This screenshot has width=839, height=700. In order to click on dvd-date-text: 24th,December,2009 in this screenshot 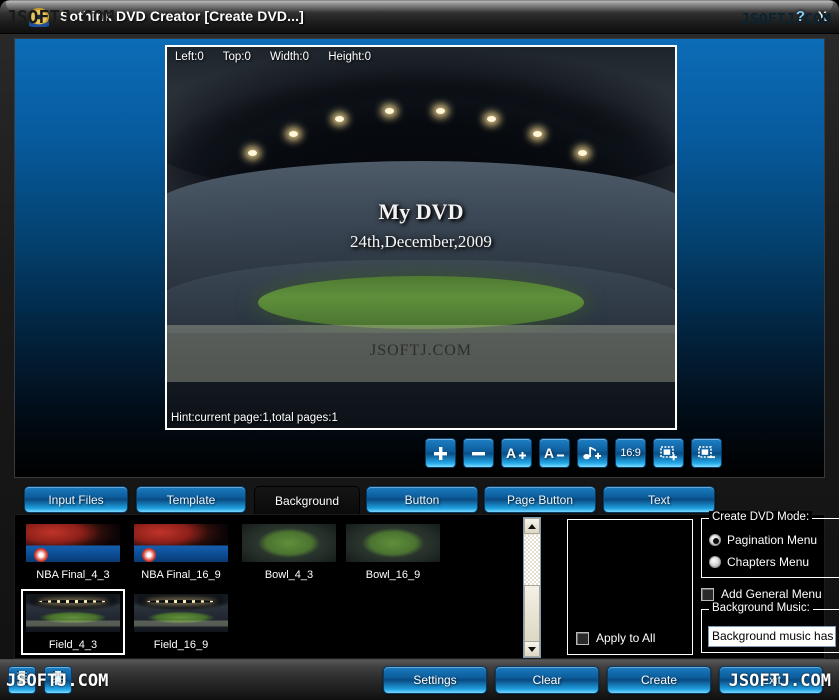, I will do `click(421, 242)`.